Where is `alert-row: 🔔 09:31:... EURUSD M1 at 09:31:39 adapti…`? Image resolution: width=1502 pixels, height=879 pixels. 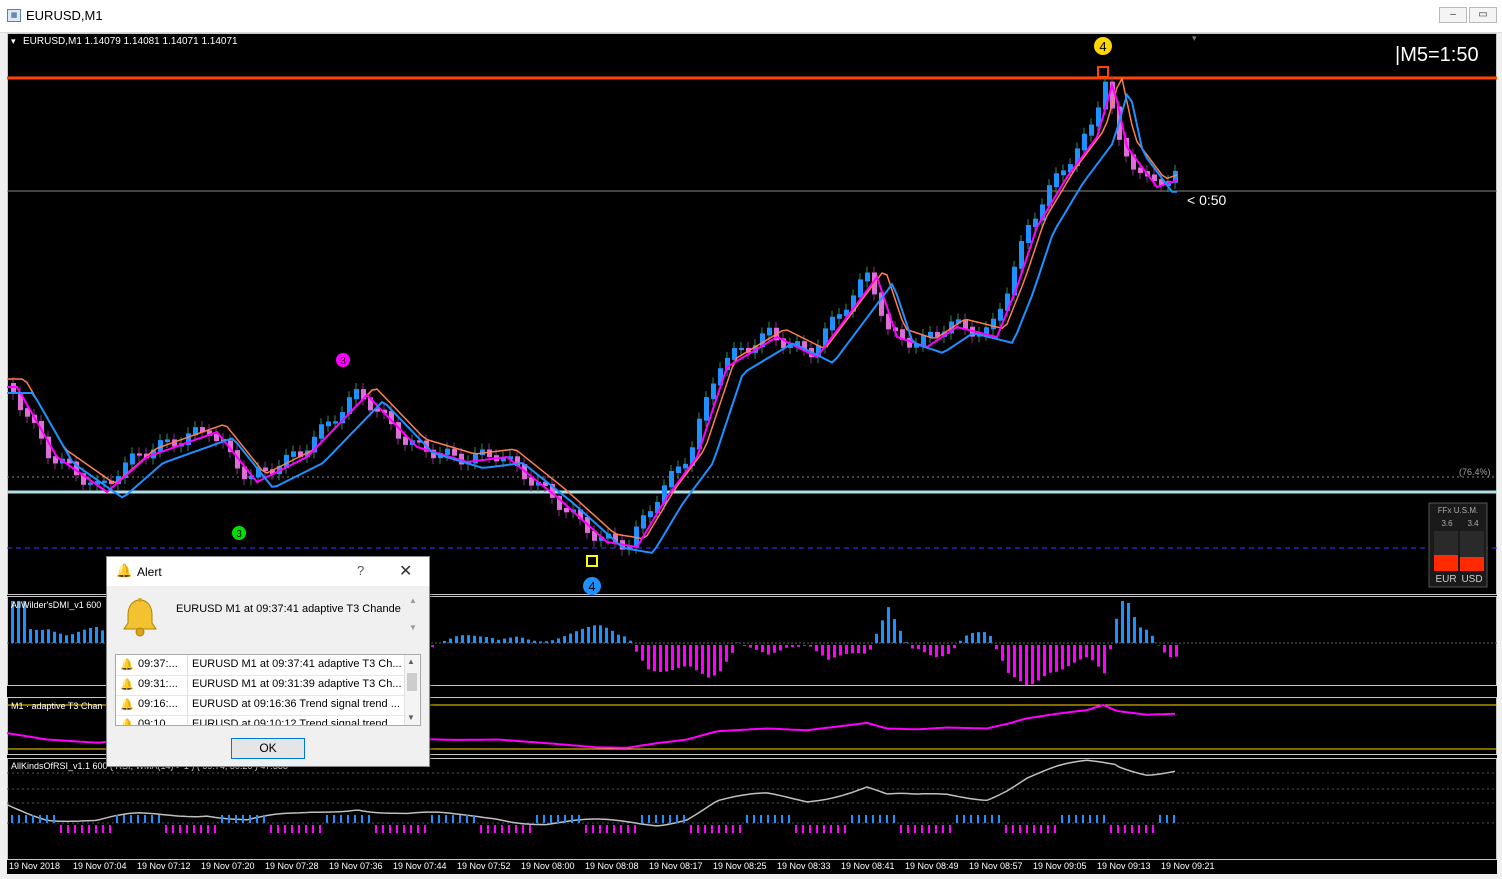
alert-row: 🔔 09:31:... EURUSD M1 at 09:31:39 adapti… is located at coordinates (260, 685).